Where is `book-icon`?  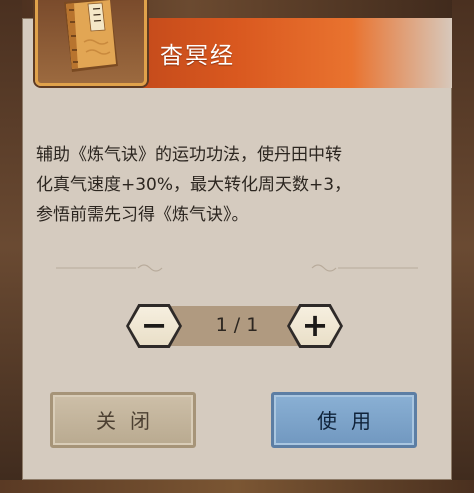 book-icon is located at coordinates (91, 36).